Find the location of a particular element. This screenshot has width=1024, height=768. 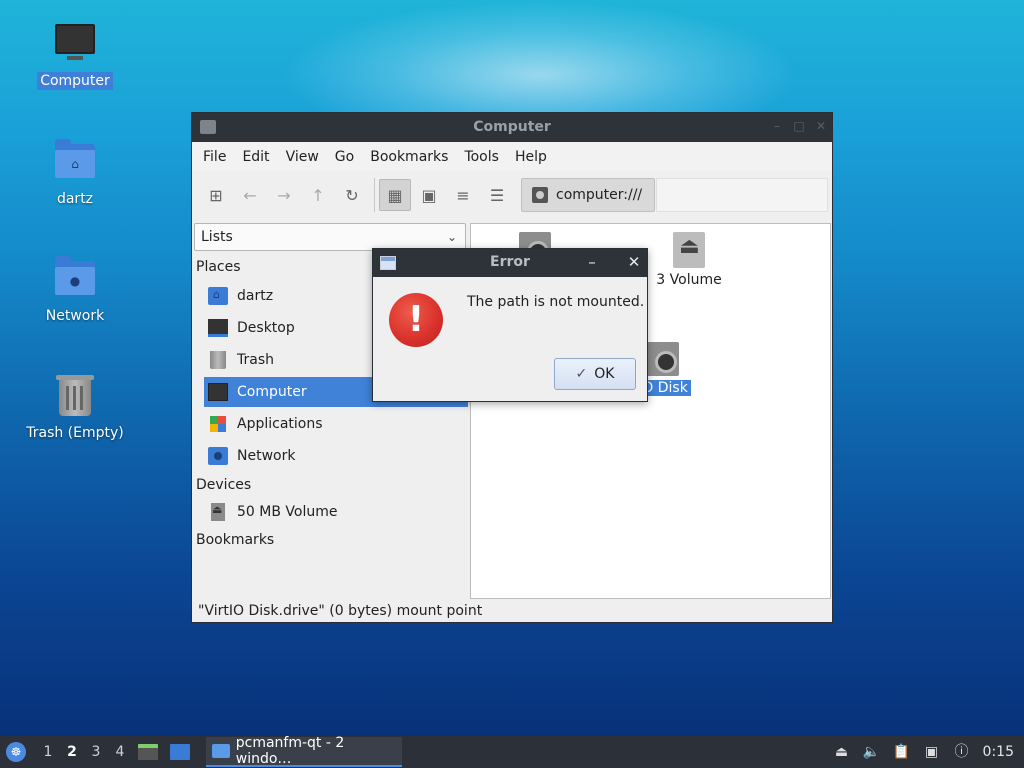

sidebar-item-network: Network is located at coordinates (336, 456).